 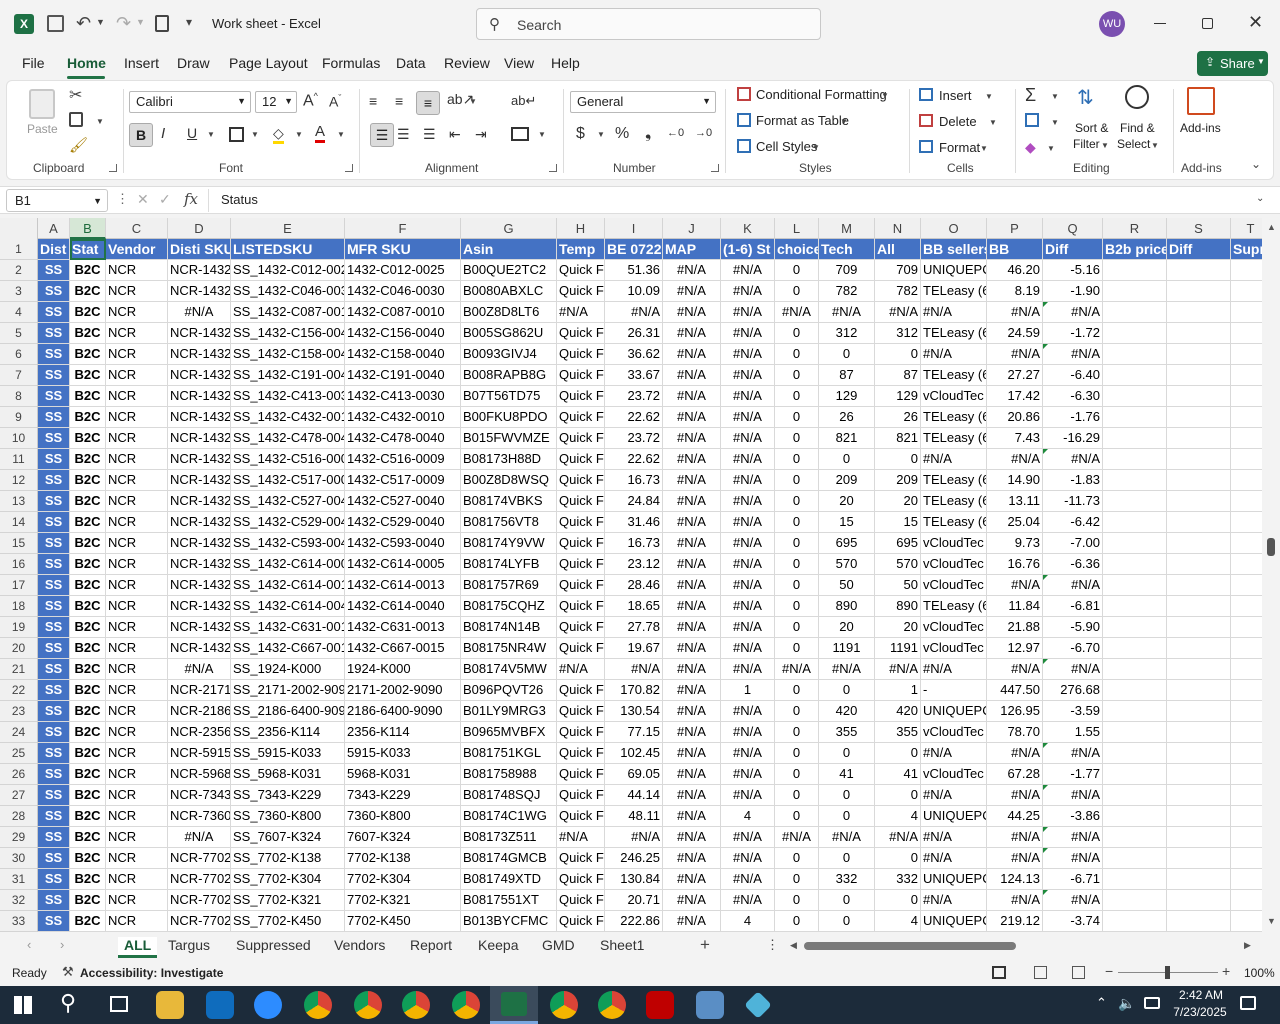 What do you see at coordinates (141, 135) in the screenshot?
I see `bold-icon: B` at bounding box center [141, 135].